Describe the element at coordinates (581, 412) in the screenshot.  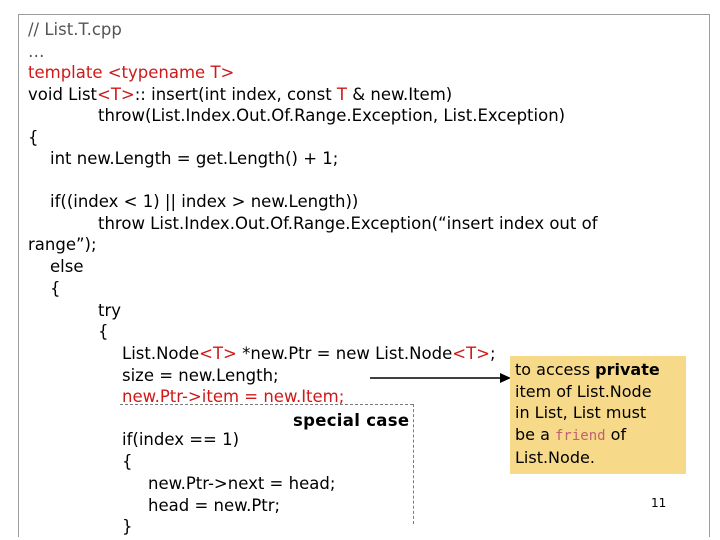
I see `callout-line-3: in List, List must` at that location.